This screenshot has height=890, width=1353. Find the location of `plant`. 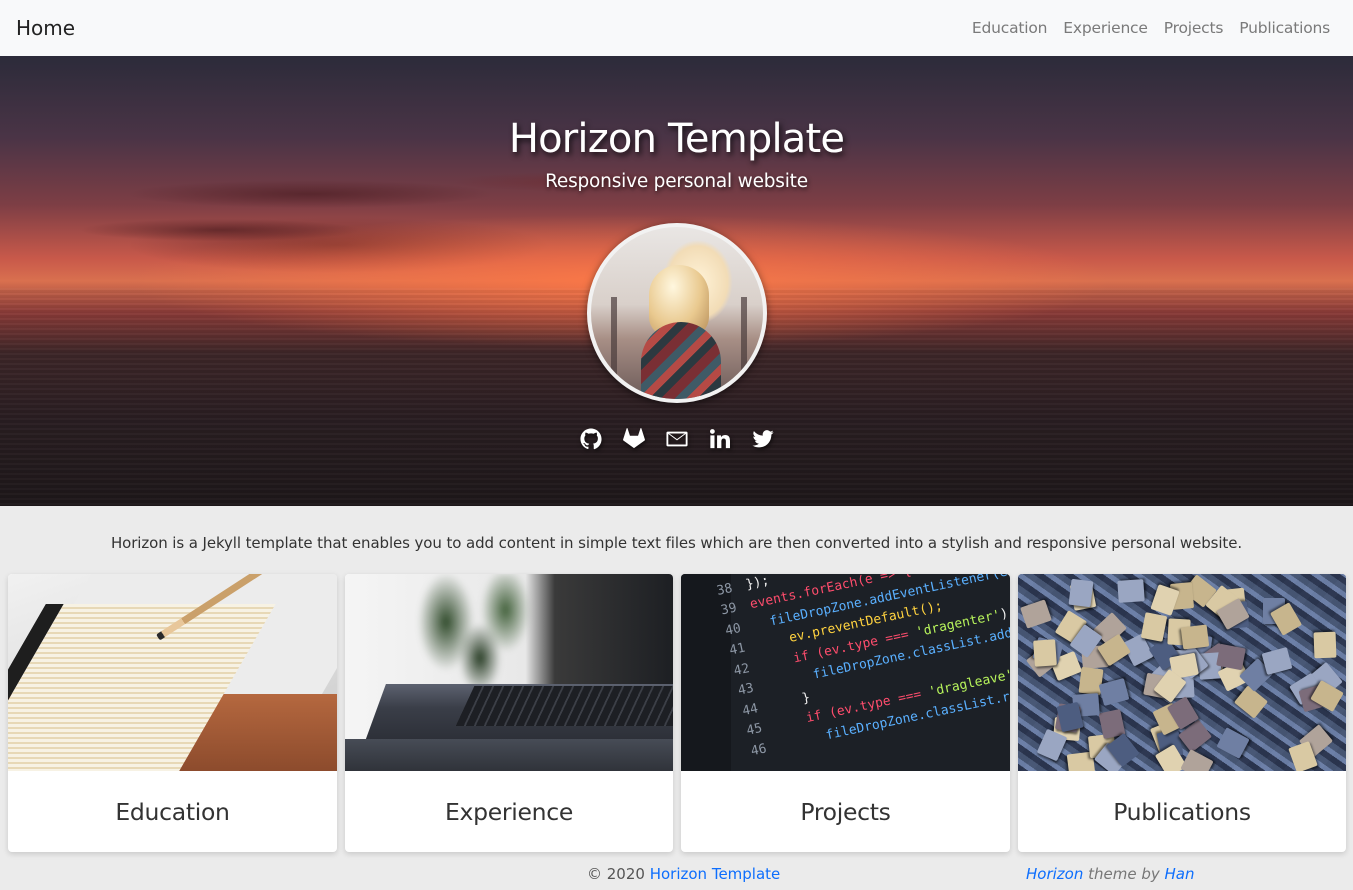

plant is located at coordinates (480, 634).